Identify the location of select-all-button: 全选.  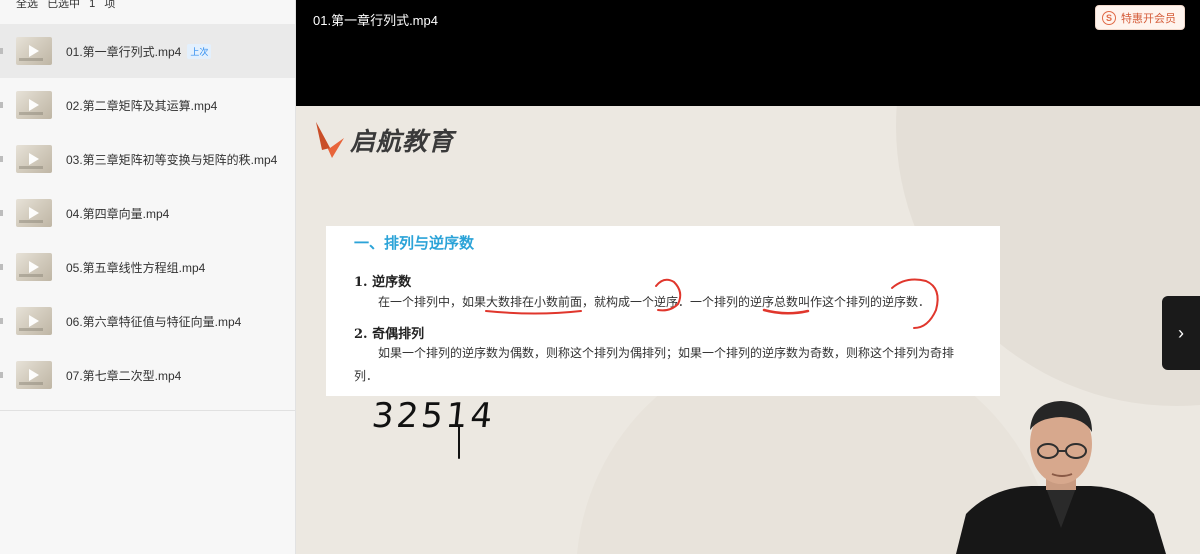
(27, 5).